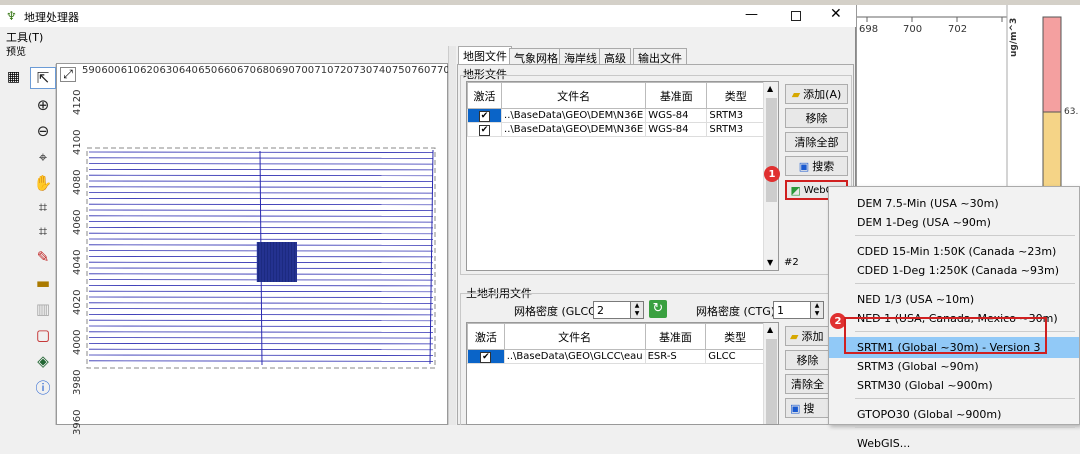 Image resolution: width=1080 pixels, height=454 pixels. Describe the element at coordinates (77, 262) in the screenshot. I see `y-ruler-tick: 4040` at that location.